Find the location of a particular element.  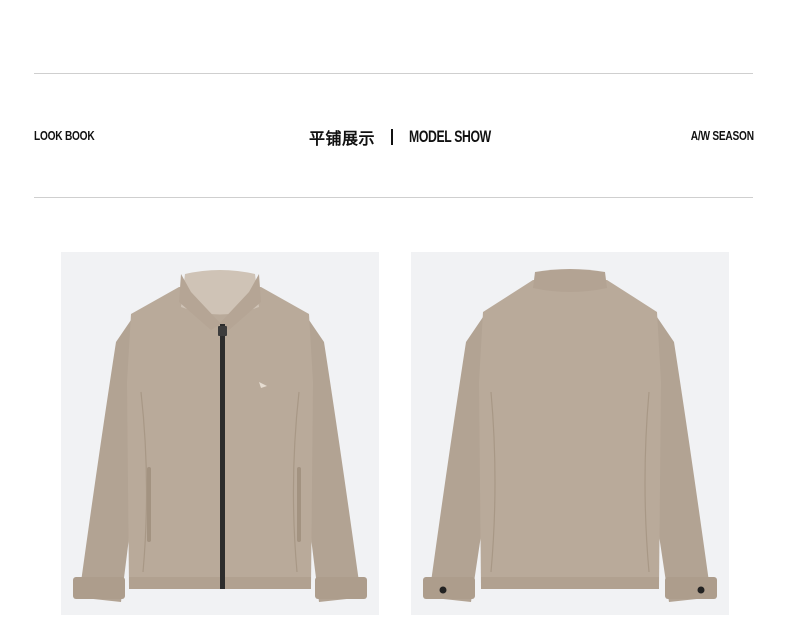

look-book-label: LOOK BOOK is located at coordinates (64, 135).